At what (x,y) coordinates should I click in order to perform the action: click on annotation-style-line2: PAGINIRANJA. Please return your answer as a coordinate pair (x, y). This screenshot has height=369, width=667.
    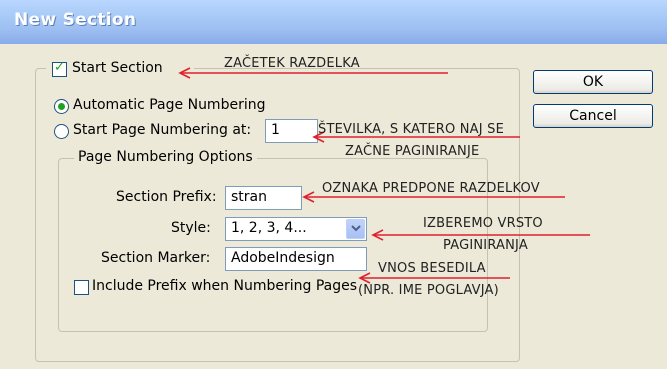
    Looking at the image, I should click on (485, 245).